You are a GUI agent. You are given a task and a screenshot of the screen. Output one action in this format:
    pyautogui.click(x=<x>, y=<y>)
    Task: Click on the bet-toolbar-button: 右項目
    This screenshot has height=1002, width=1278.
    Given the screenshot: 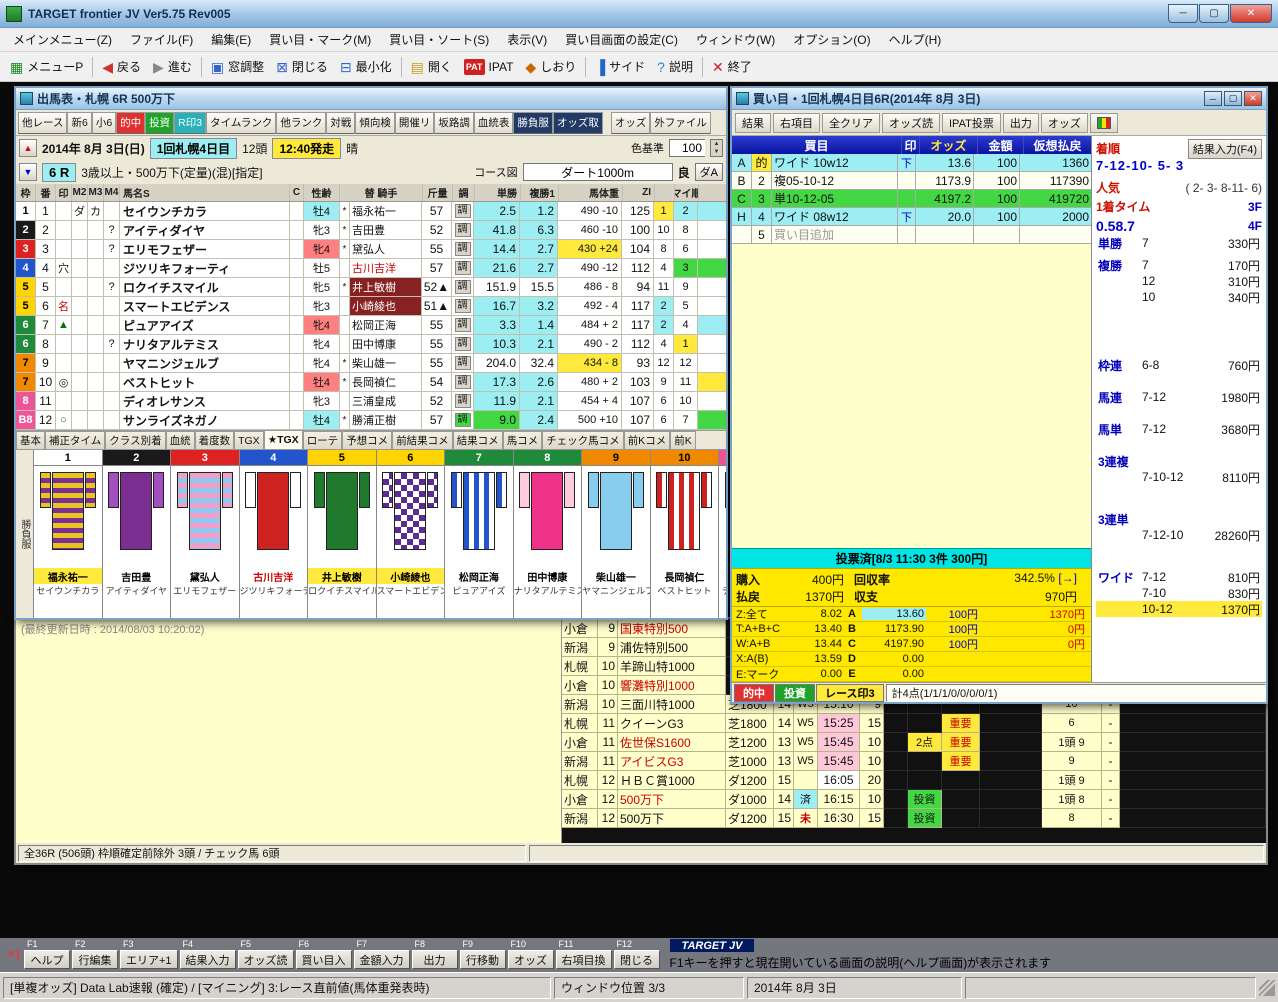 What is the action you would take?
    pyautogui.click(x=796, y=122)
    